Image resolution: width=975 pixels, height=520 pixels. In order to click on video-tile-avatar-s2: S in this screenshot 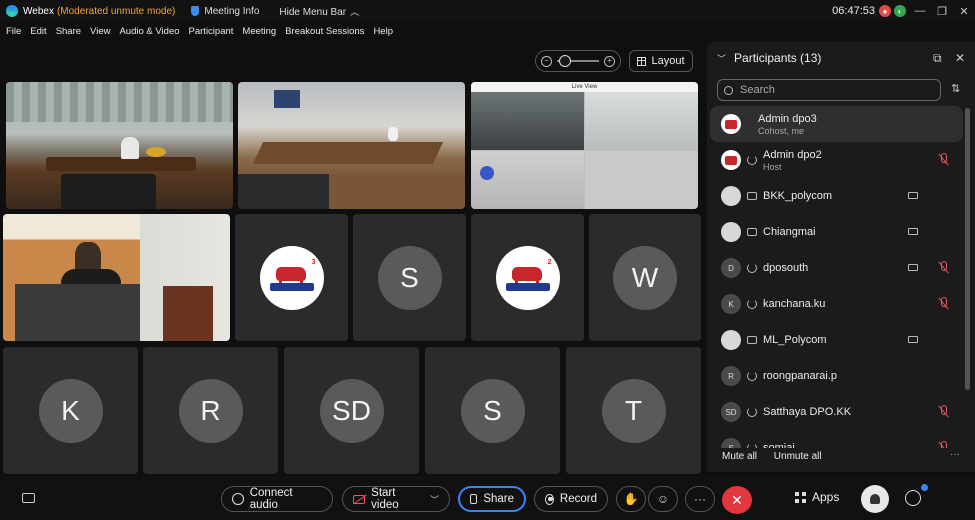, I will do `click(492, 410)`.